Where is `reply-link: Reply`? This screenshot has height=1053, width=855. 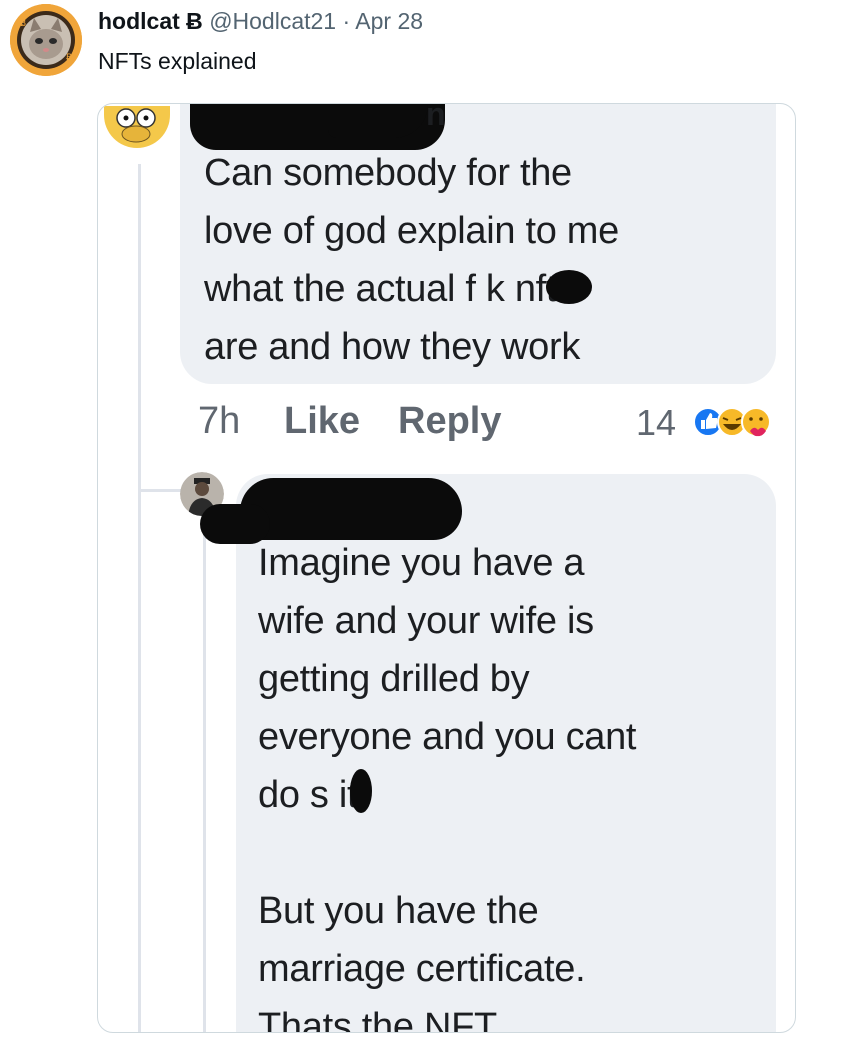 reply-link: Reply is located at coordinates (449, 421).